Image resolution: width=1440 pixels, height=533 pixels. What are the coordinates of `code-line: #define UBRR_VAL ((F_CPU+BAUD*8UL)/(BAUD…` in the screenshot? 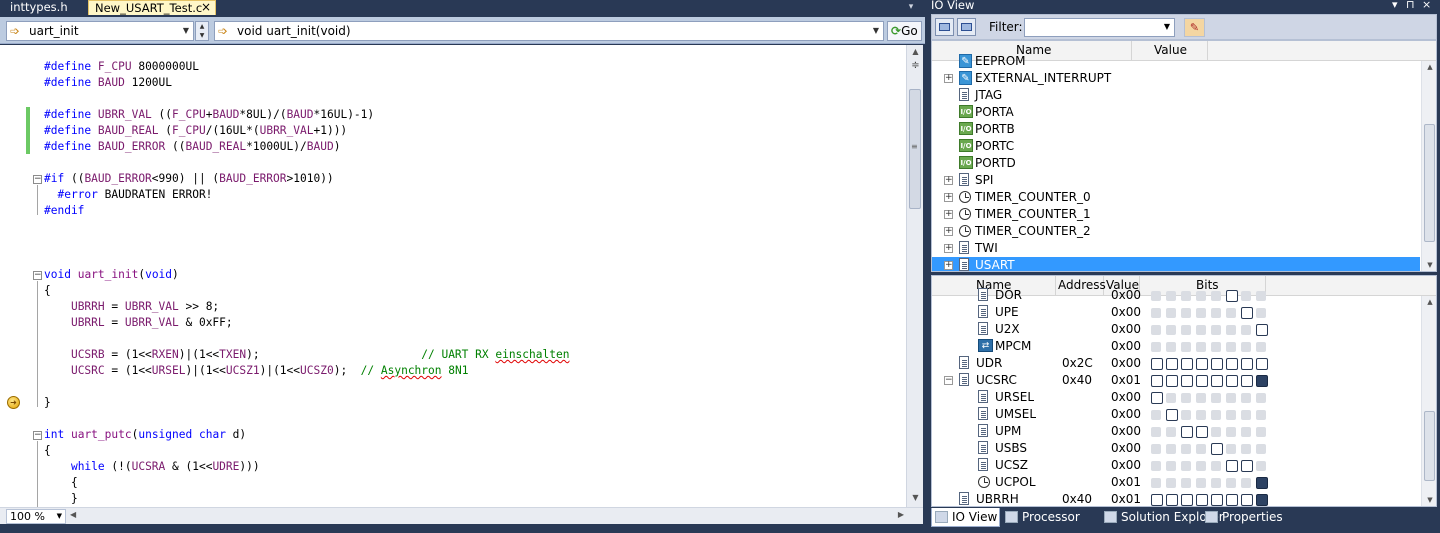 It's located at (306, 115).